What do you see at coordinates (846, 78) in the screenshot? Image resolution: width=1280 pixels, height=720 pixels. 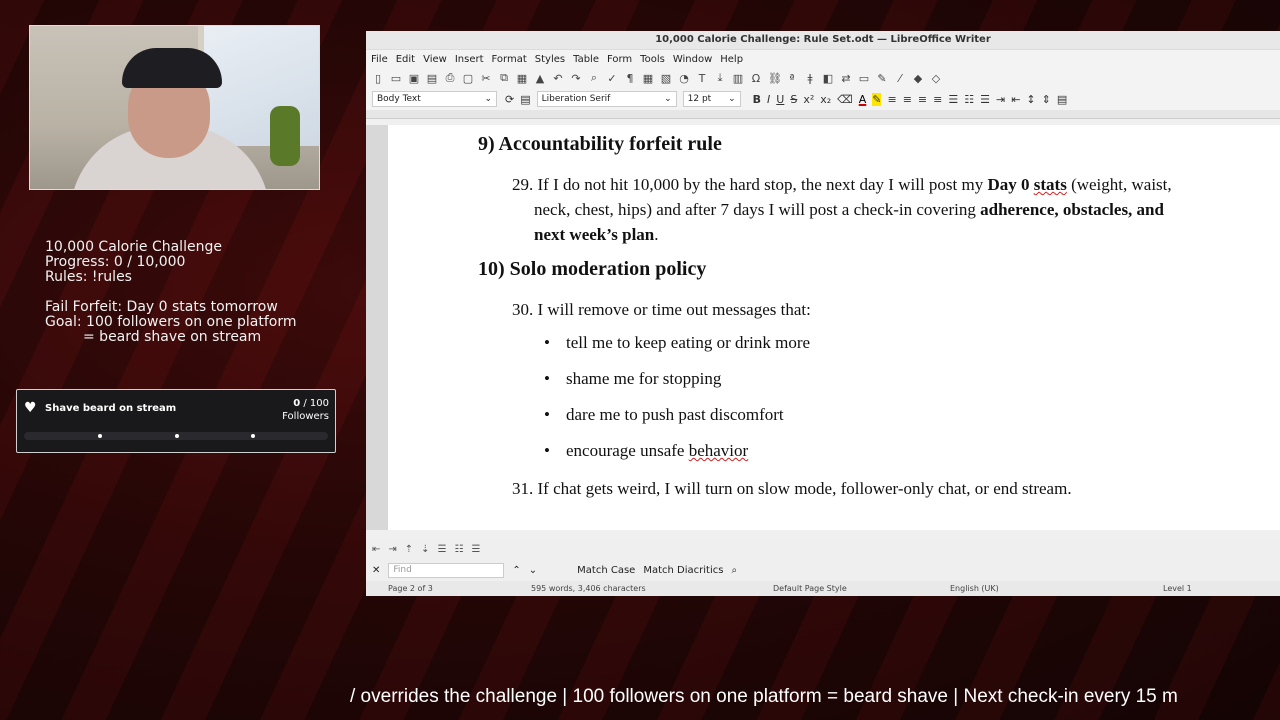 I see `cross-reference-icon: ⇄` at bounding box center [846, 78].